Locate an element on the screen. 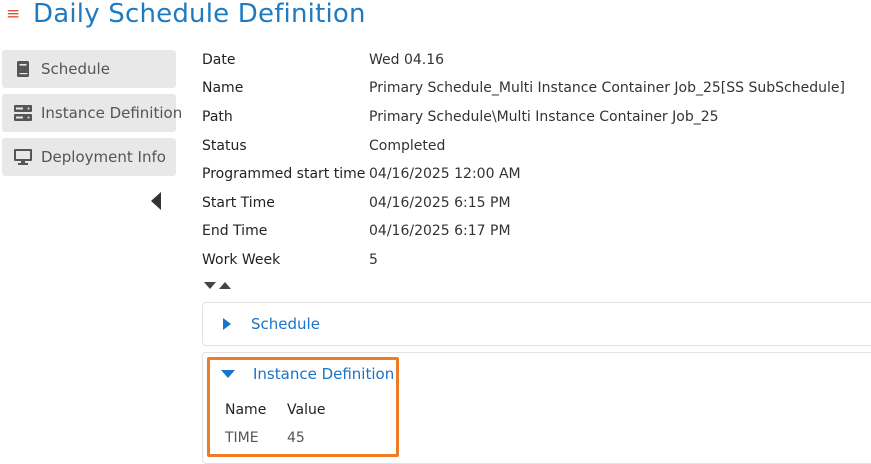 The image size is (871, 464). property-row: Status Completed is located at coordinates (532, 148).